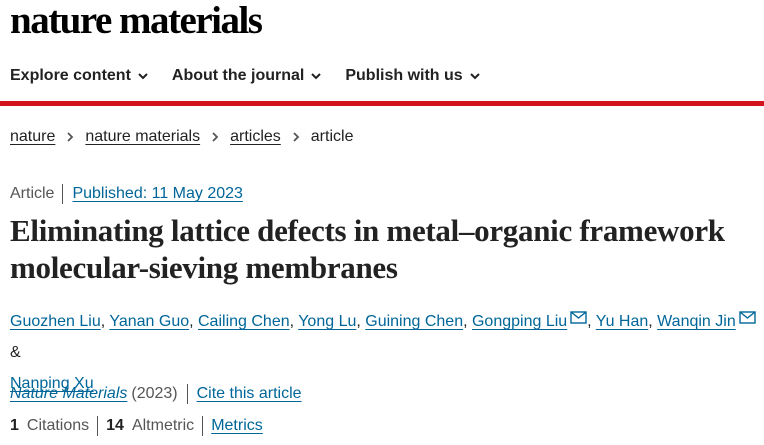  What do you see at coordinates (157, 194) in the screenshot?
I see `published-date-link: Published: 11 May 2023` at bounding box center [157, 194].